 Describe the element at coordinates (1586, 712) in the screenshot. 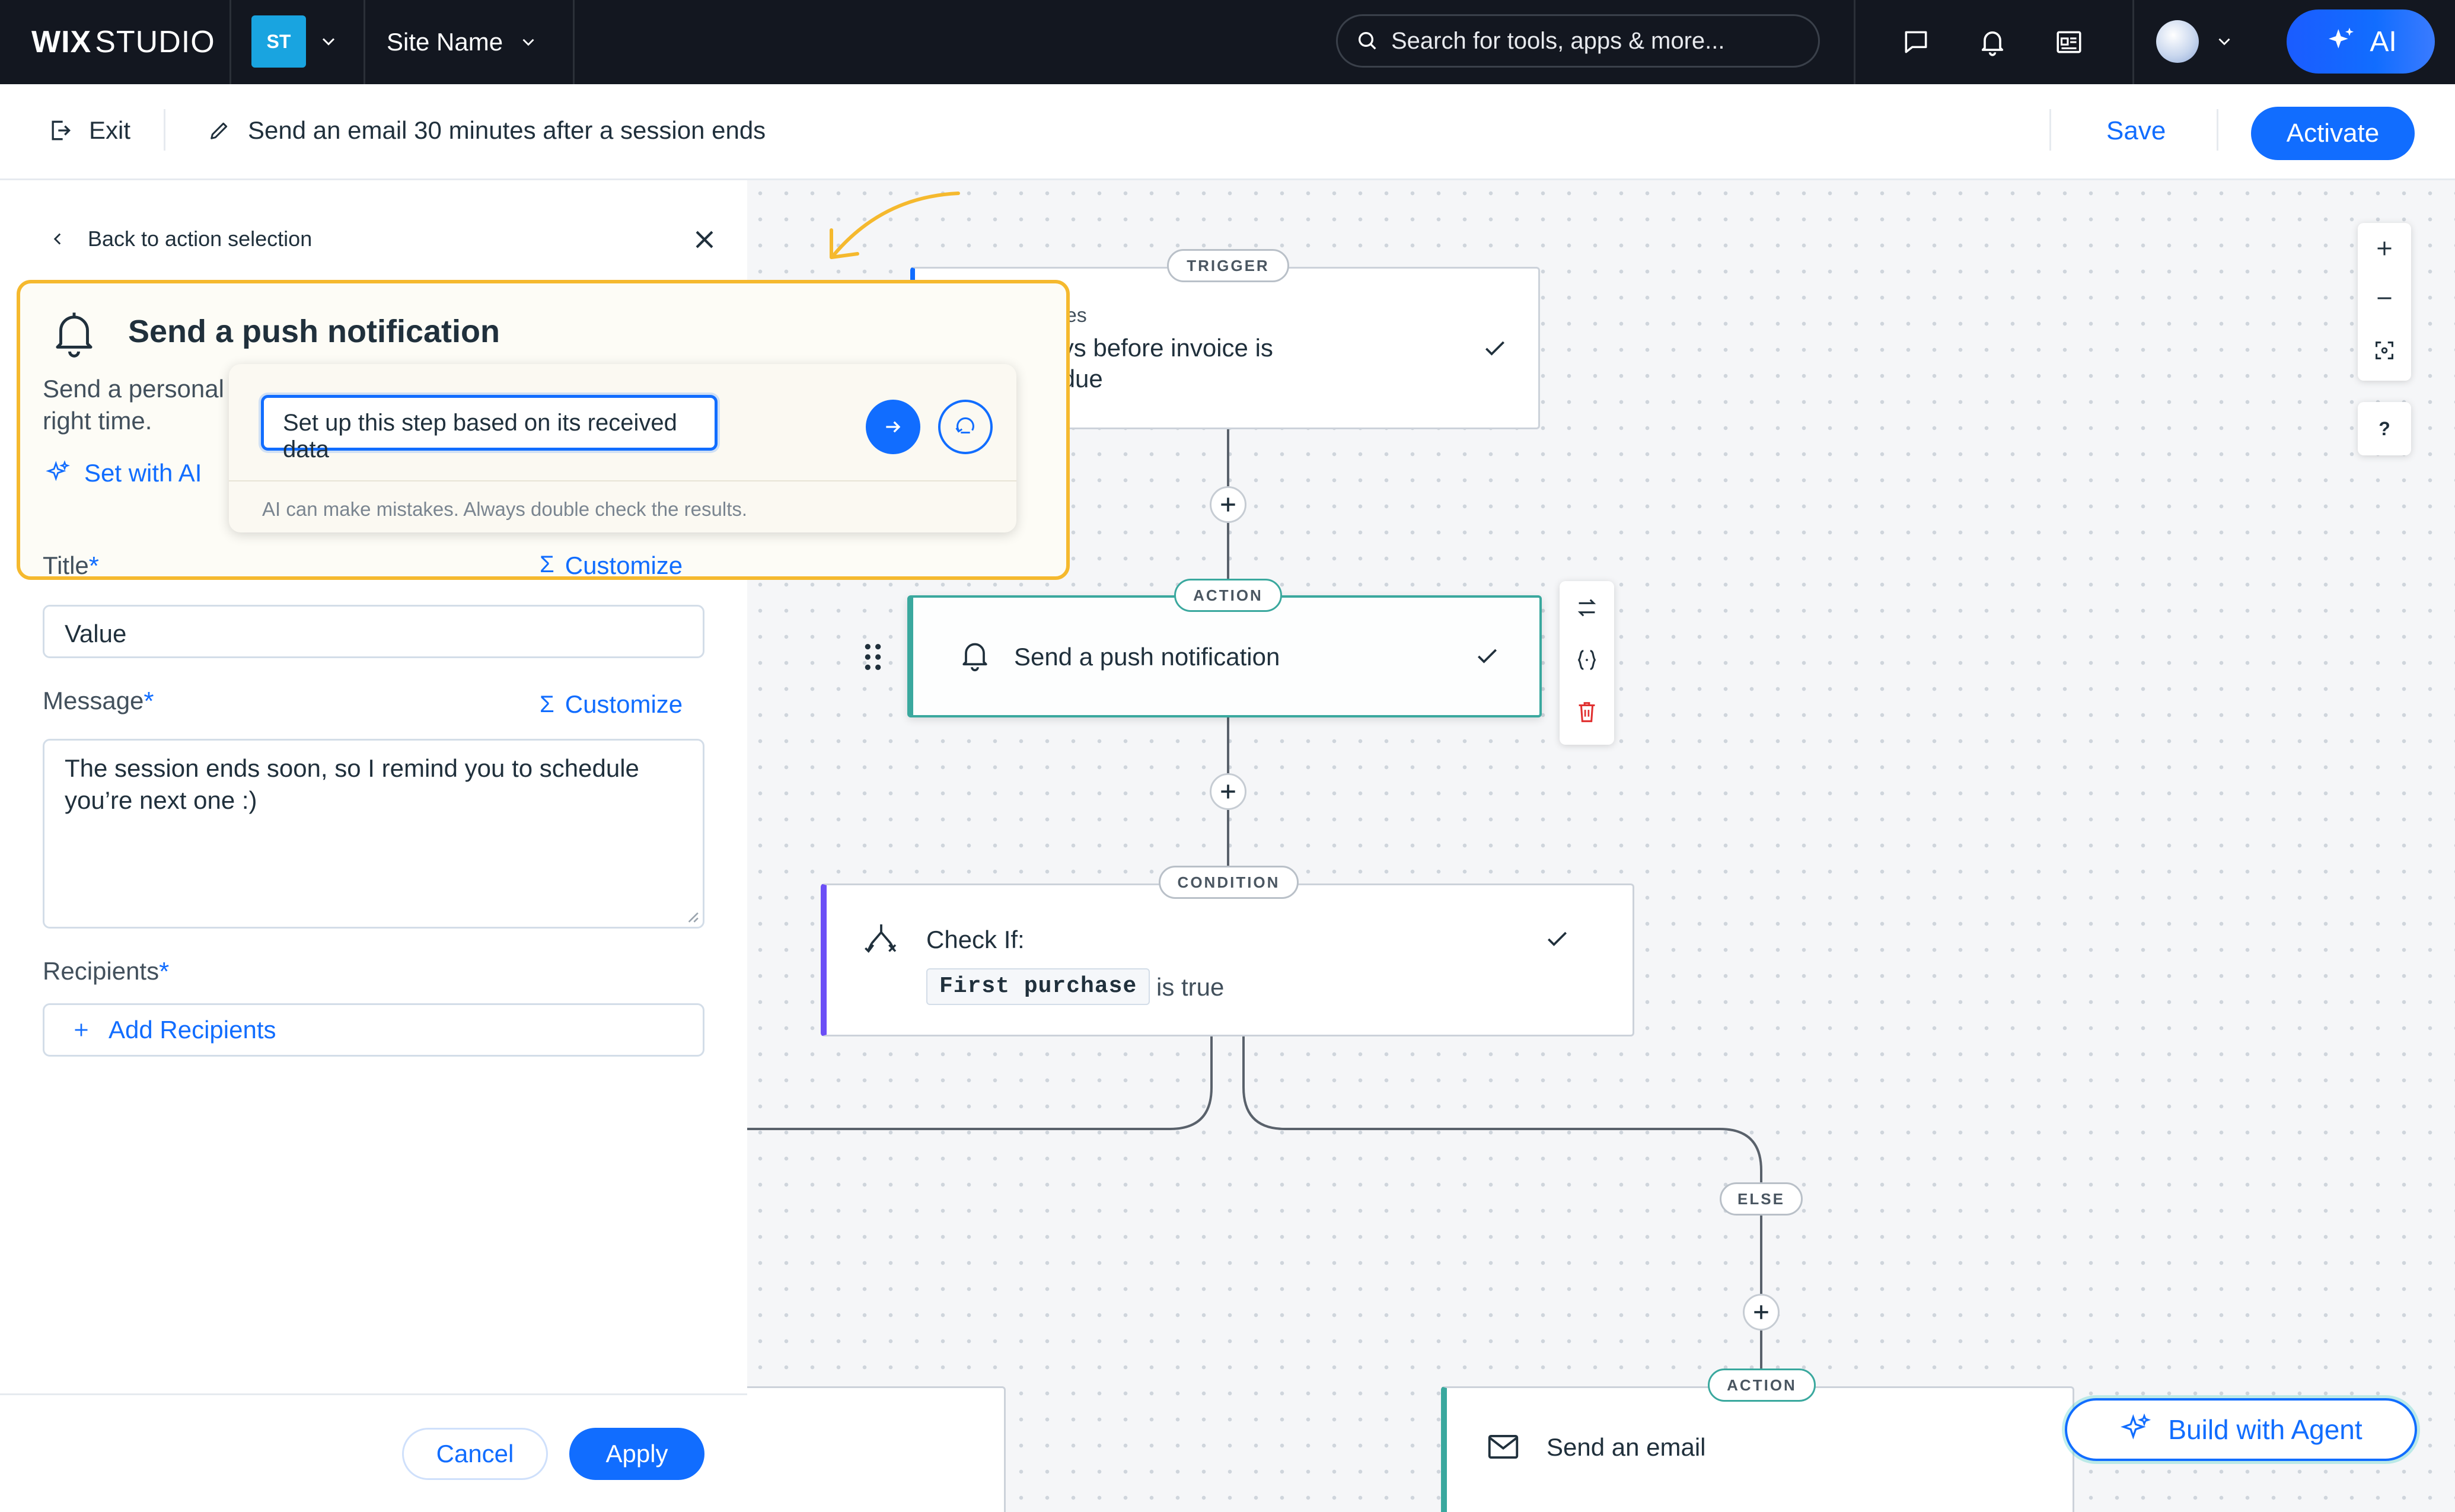

I see `delete-icon` at that location.